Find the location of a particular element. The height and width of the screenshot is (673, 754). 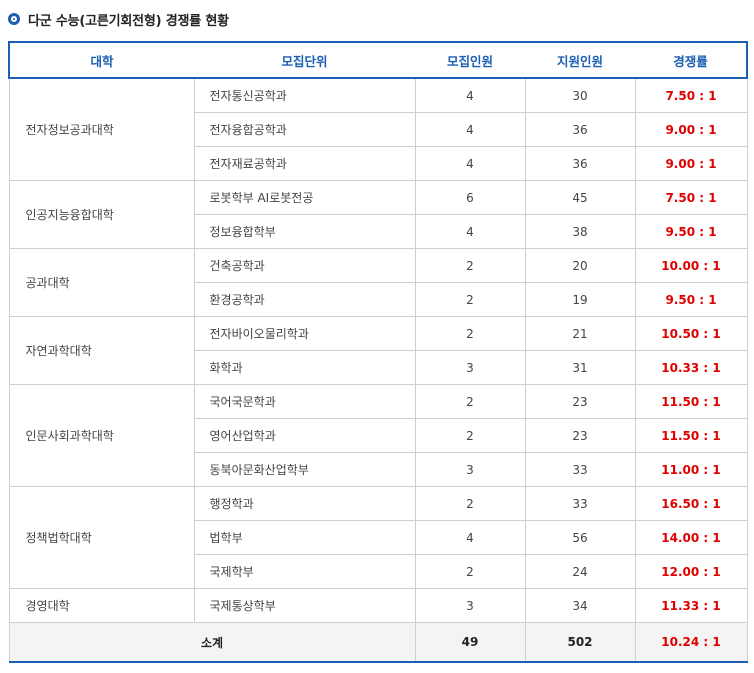

unit-name: 국제통상학부 is located at coordinates (304, 605).